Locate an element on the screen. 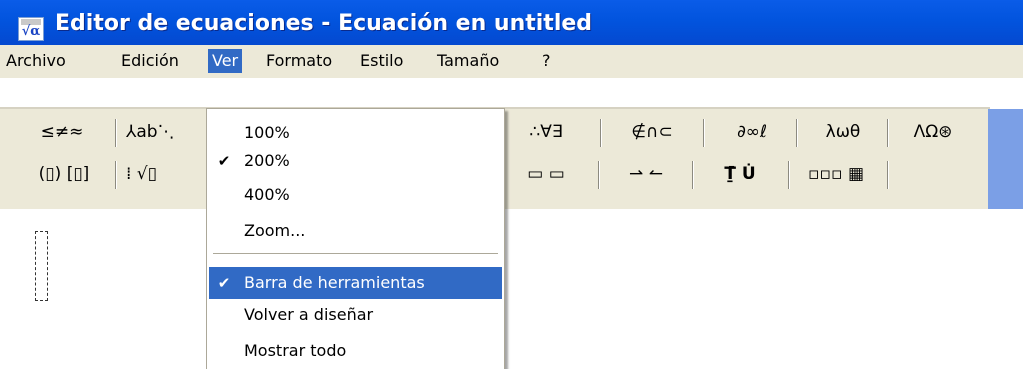  menu-item-label: 200% is located at coordinates (267, 160).